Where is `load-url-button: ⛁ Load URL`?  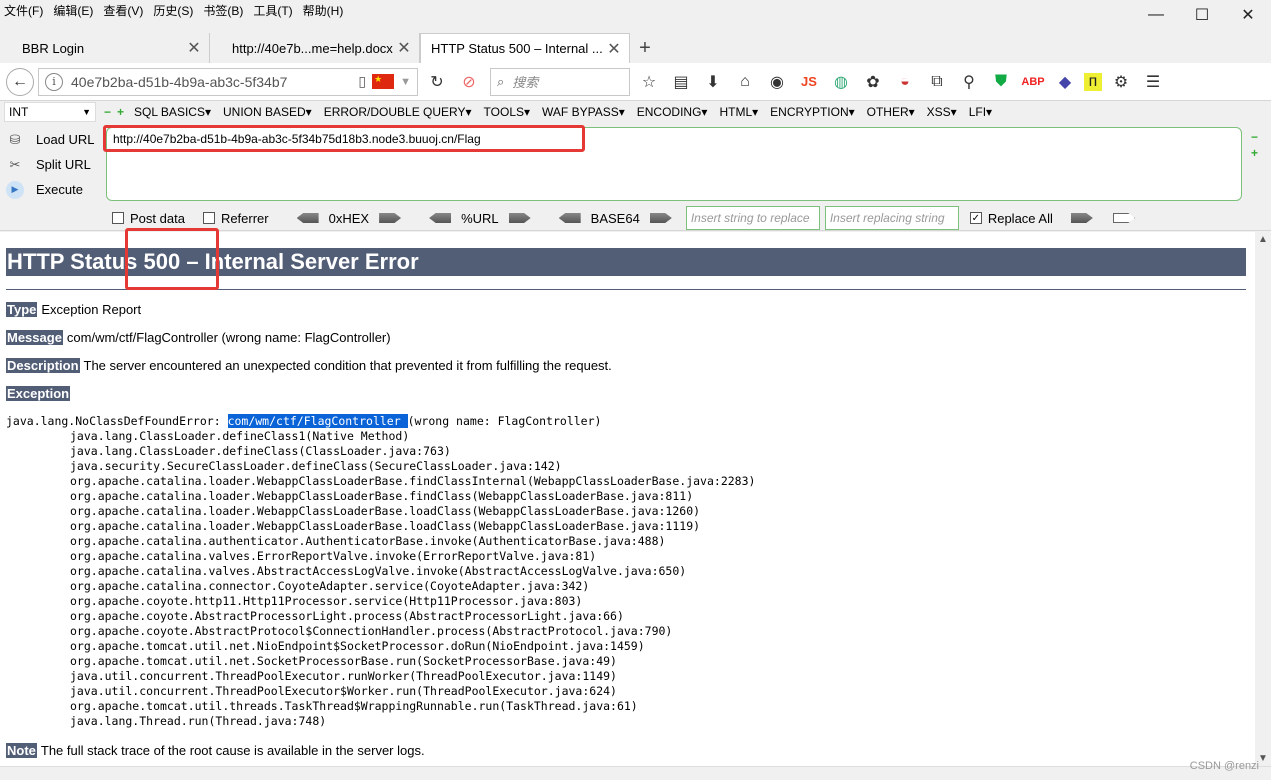
load-url-button: ⛁ Load URL is located at coordinates (54, 139).